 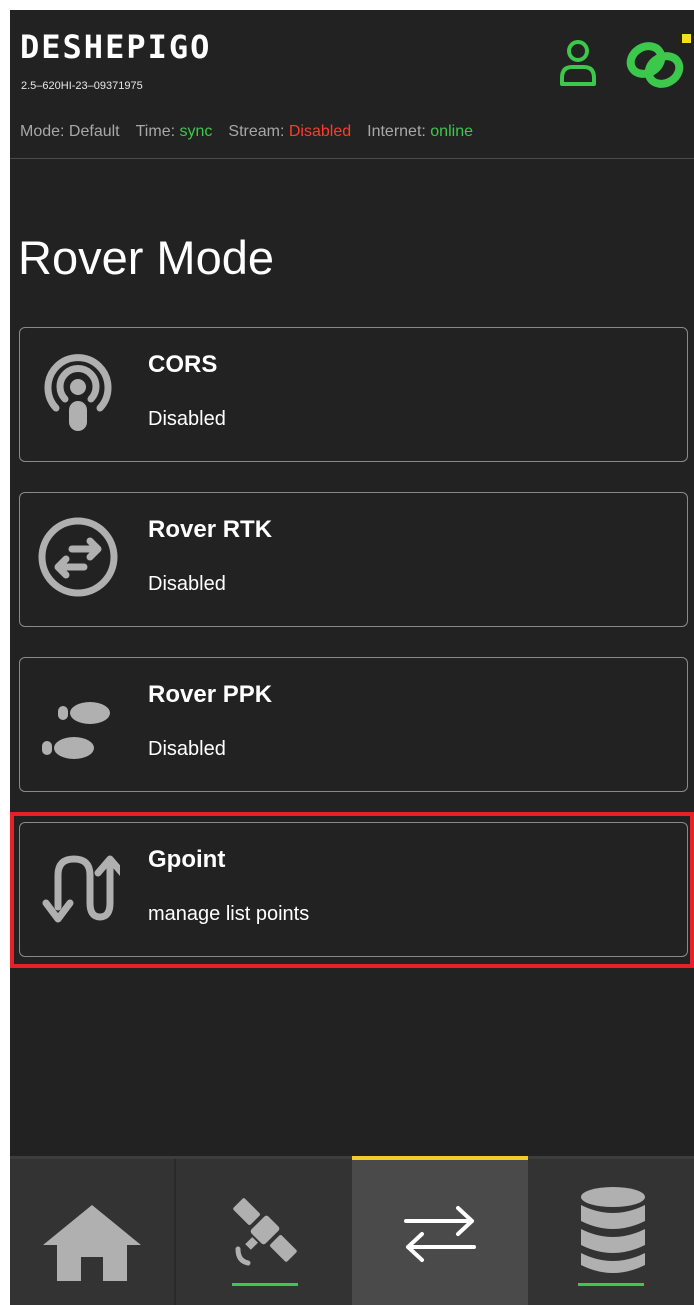 I want to click on nav-home, so click(x=92, y=1232).